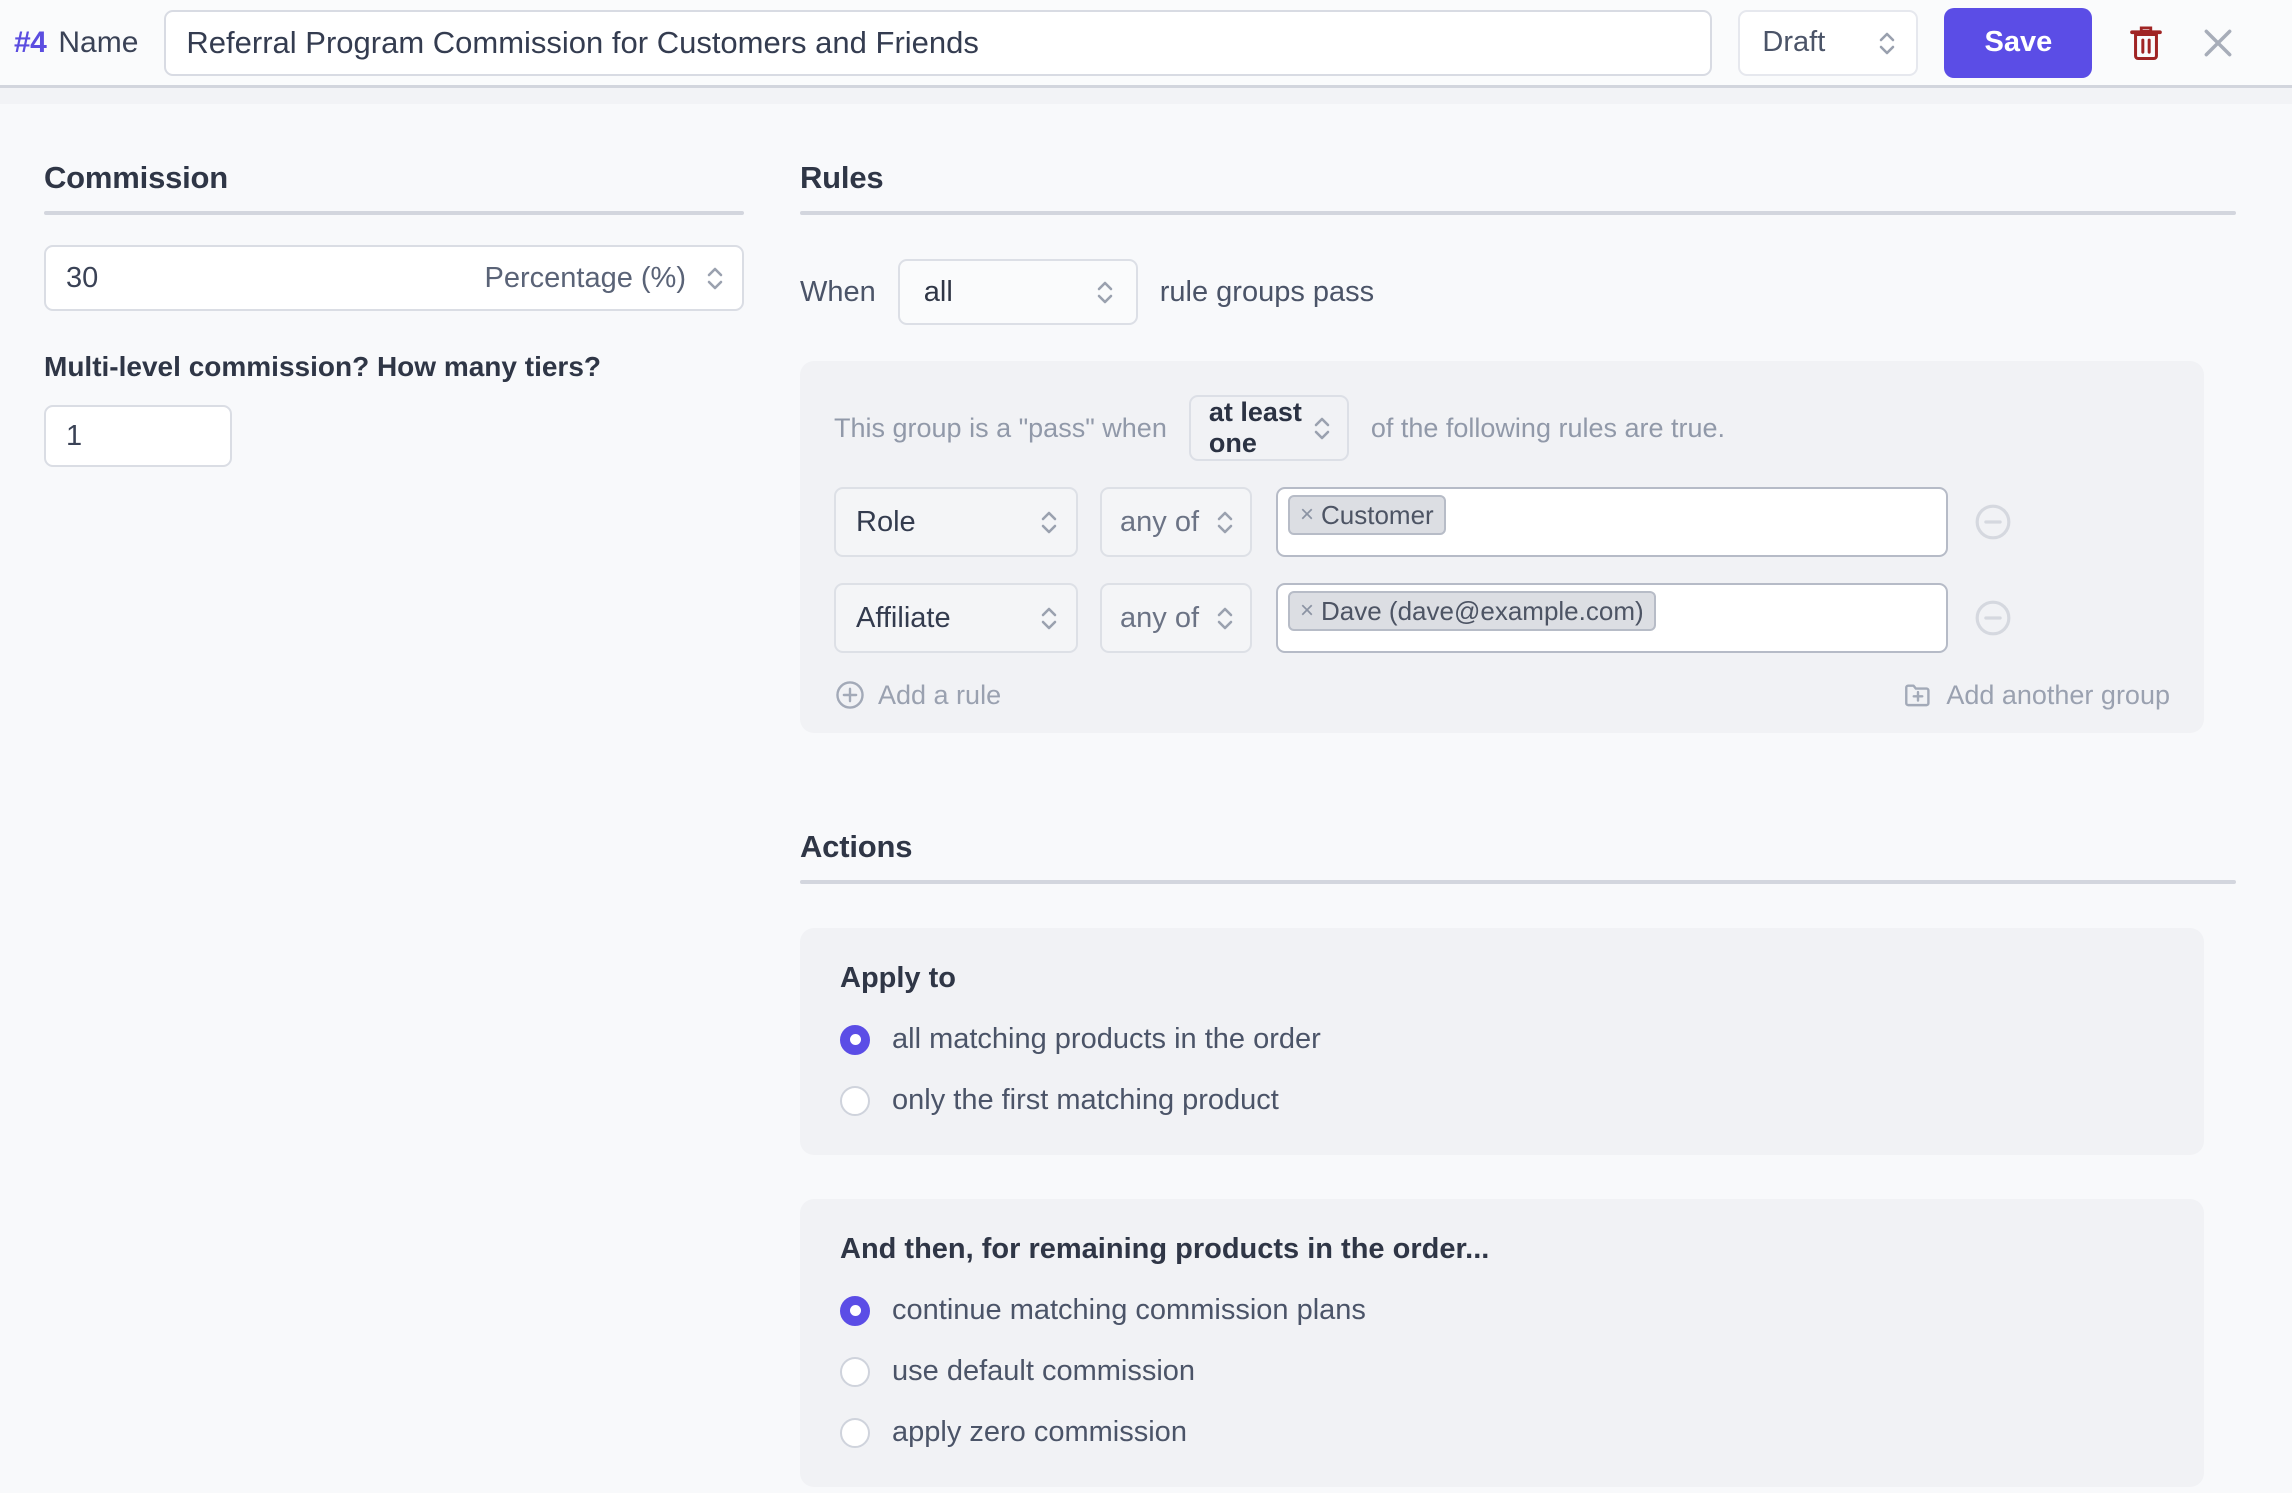 The image size is (2292, 1493). Describe the element at coordinates (1039, 1432) in the screenshot. I see `remaining-option-label: apply zero commission` at that location.